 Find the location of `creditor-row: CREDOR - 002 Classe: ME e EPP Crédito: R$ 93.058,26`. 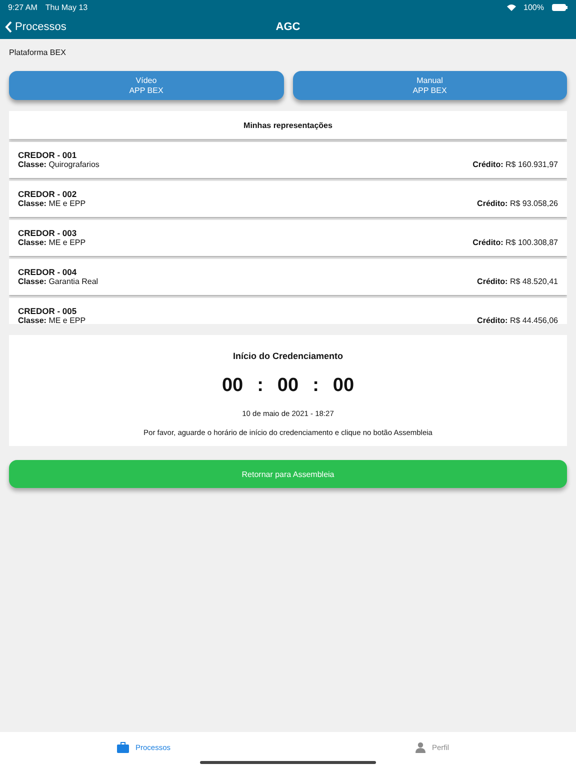

creditor-row: CREDOR - 002 Classe: ME e EPP Crédito: R$ 93.058,26 is located at coordinates (288, 199).